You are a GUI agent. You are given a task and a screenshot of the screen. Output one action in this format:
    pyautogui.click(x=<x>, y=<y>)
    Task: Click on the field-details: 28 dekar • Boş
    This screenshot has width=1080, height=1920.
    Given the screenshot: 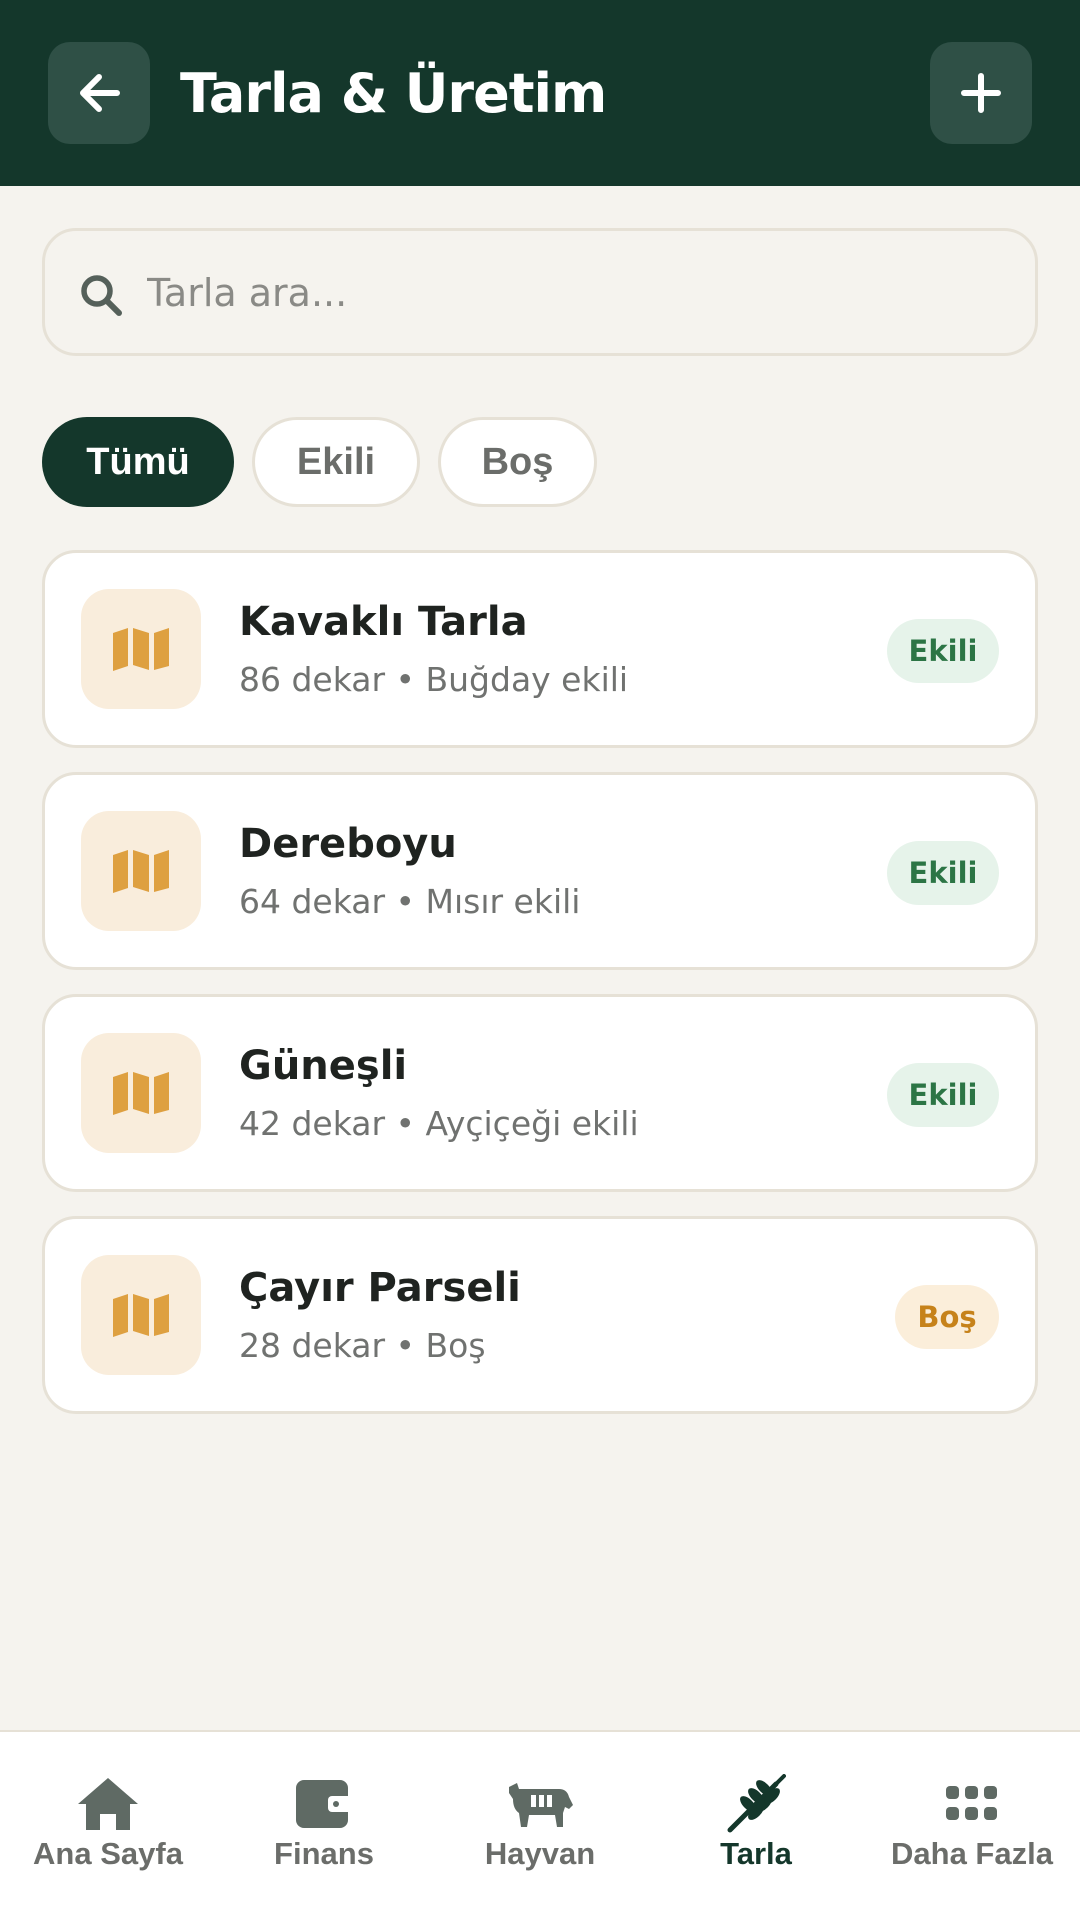 What is the action you would take?
    pyautogui.click(x=362, y=1345)
    